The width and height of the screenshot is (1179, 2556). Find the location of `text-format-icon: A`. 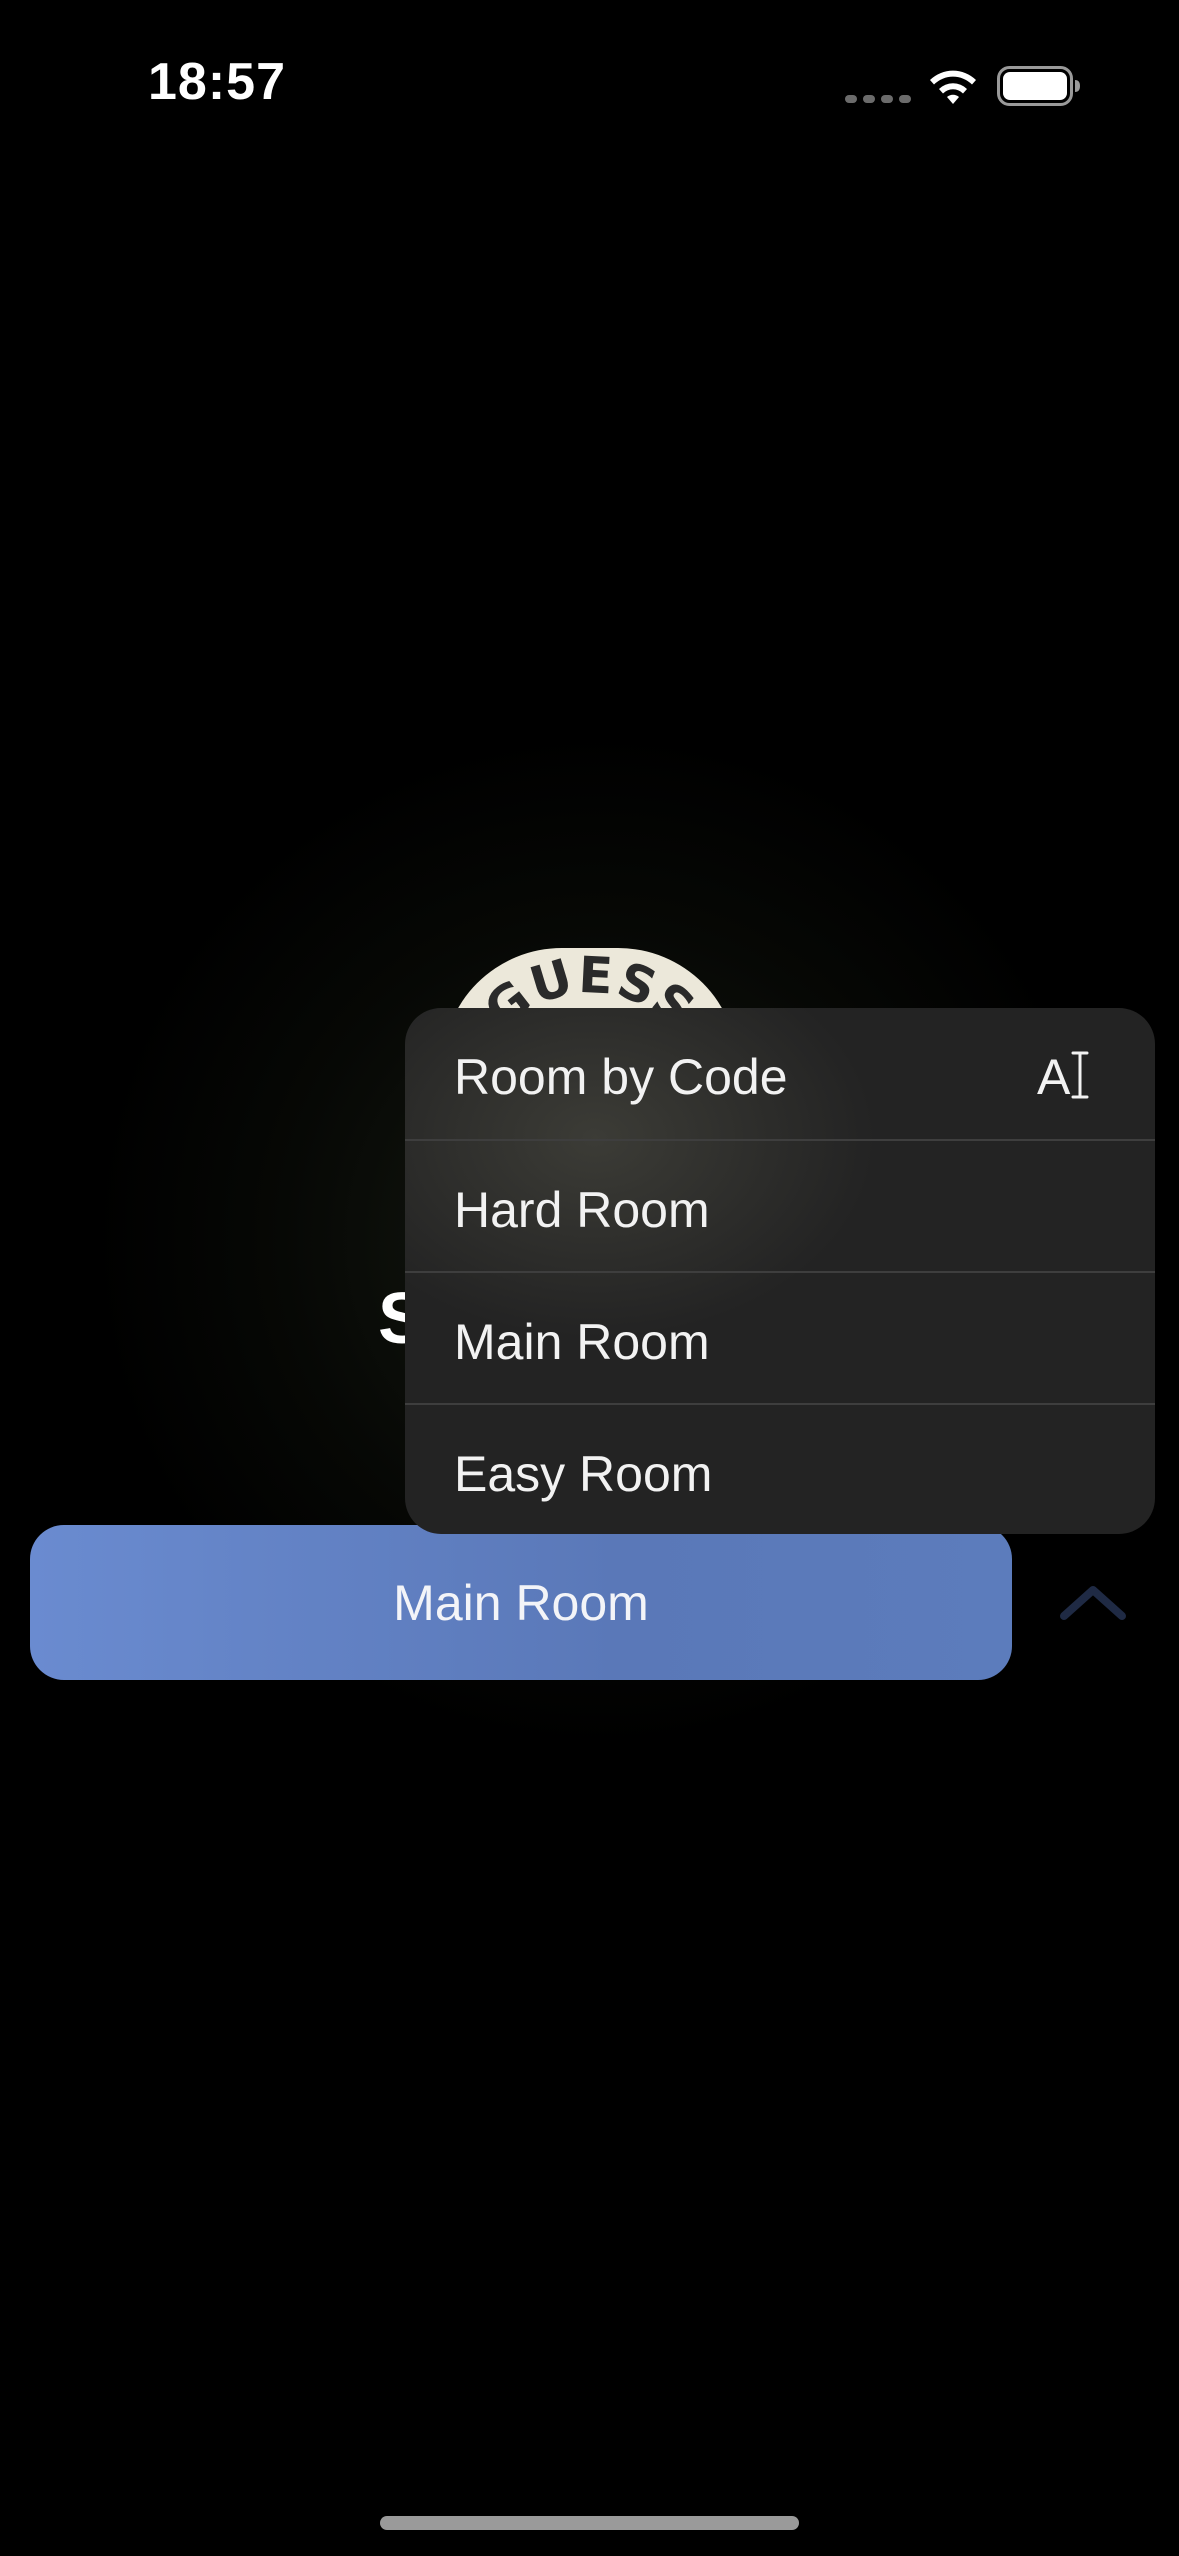

text-format-icon: A is located at coordinates (1067, 1075).